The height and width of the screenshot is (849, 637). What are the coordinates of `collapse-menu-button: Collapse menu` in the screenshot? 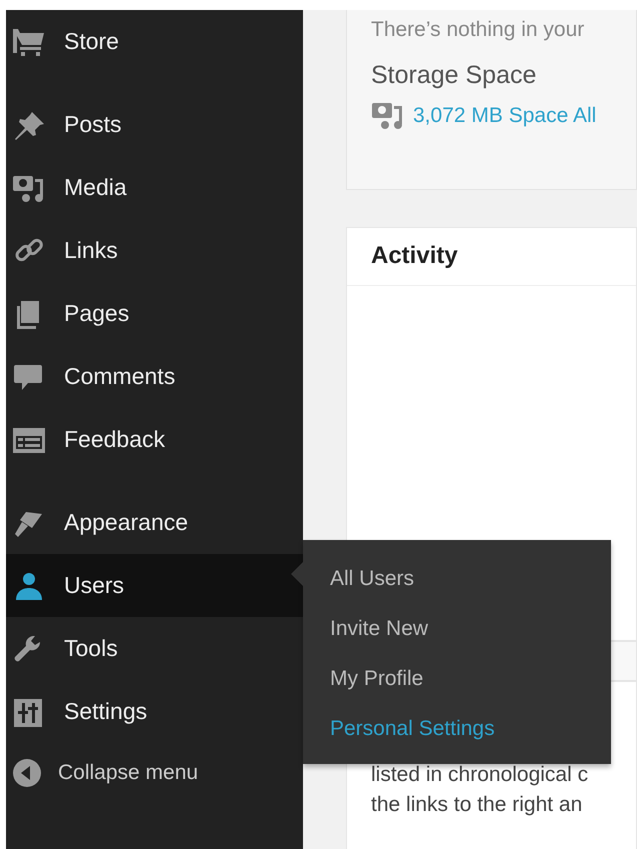 It's located at (105, 773).